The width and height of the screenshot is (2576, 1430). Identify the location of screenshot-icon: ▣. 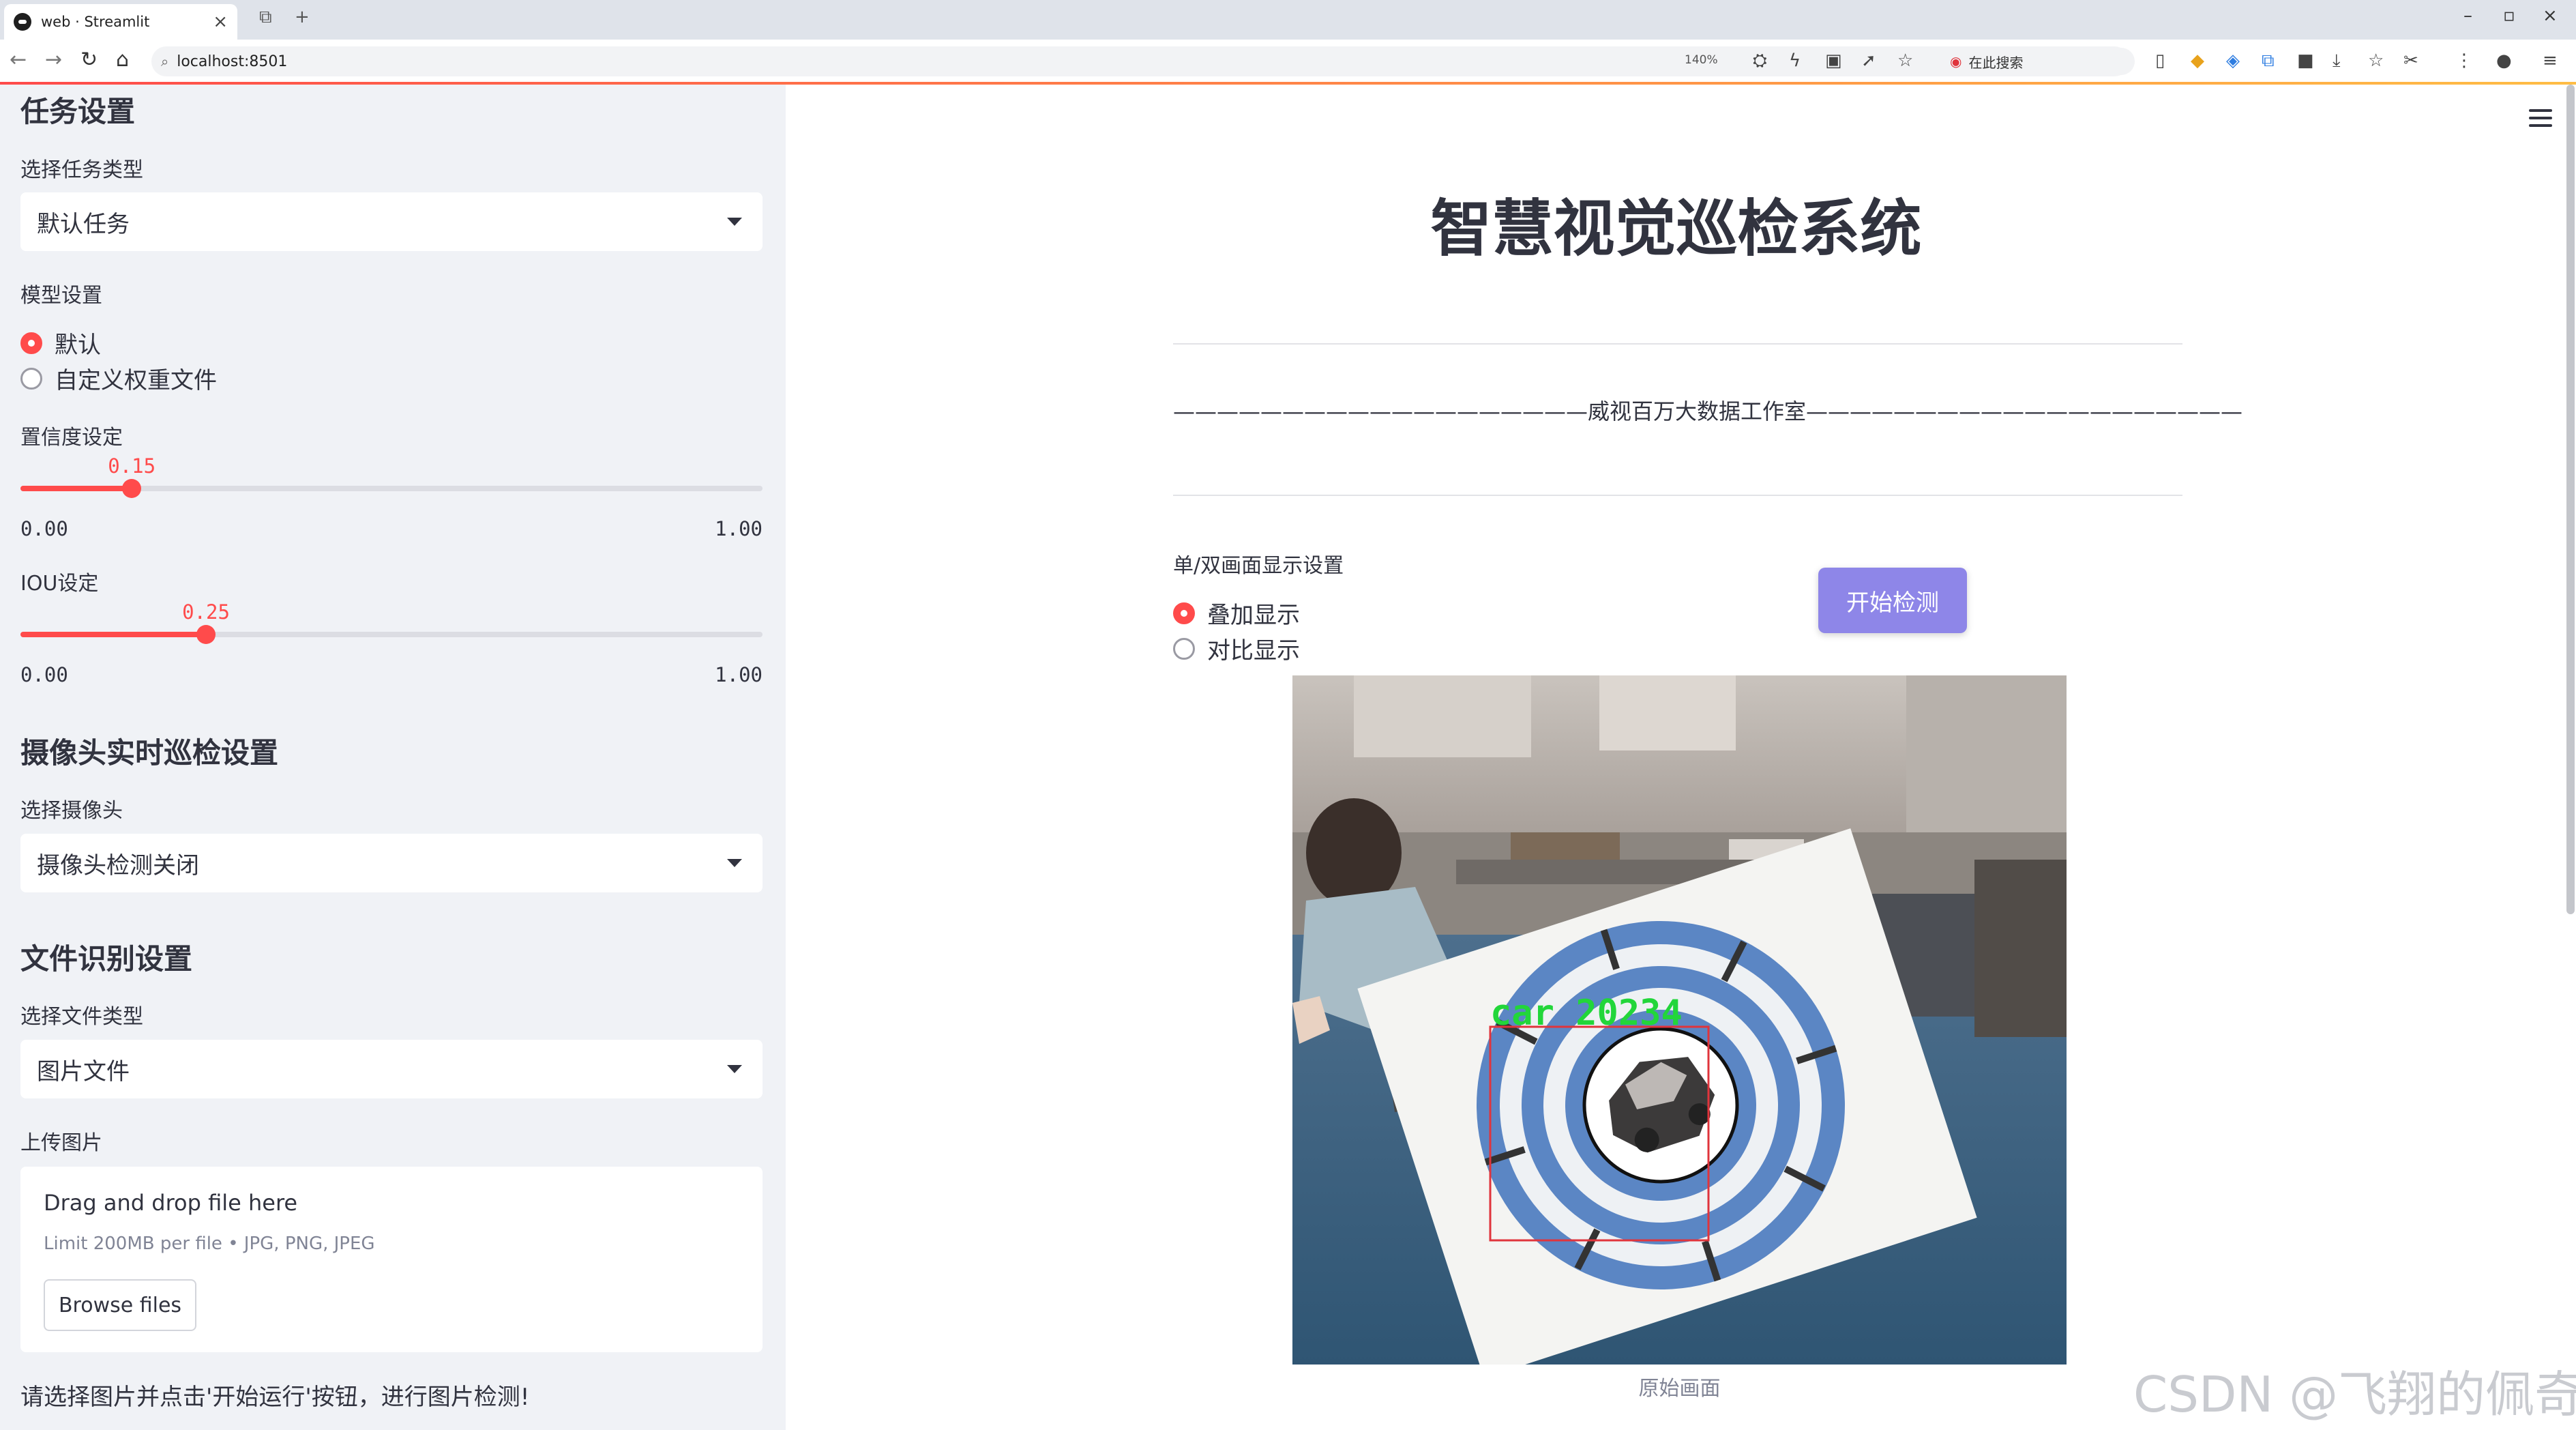
(1833, 60).